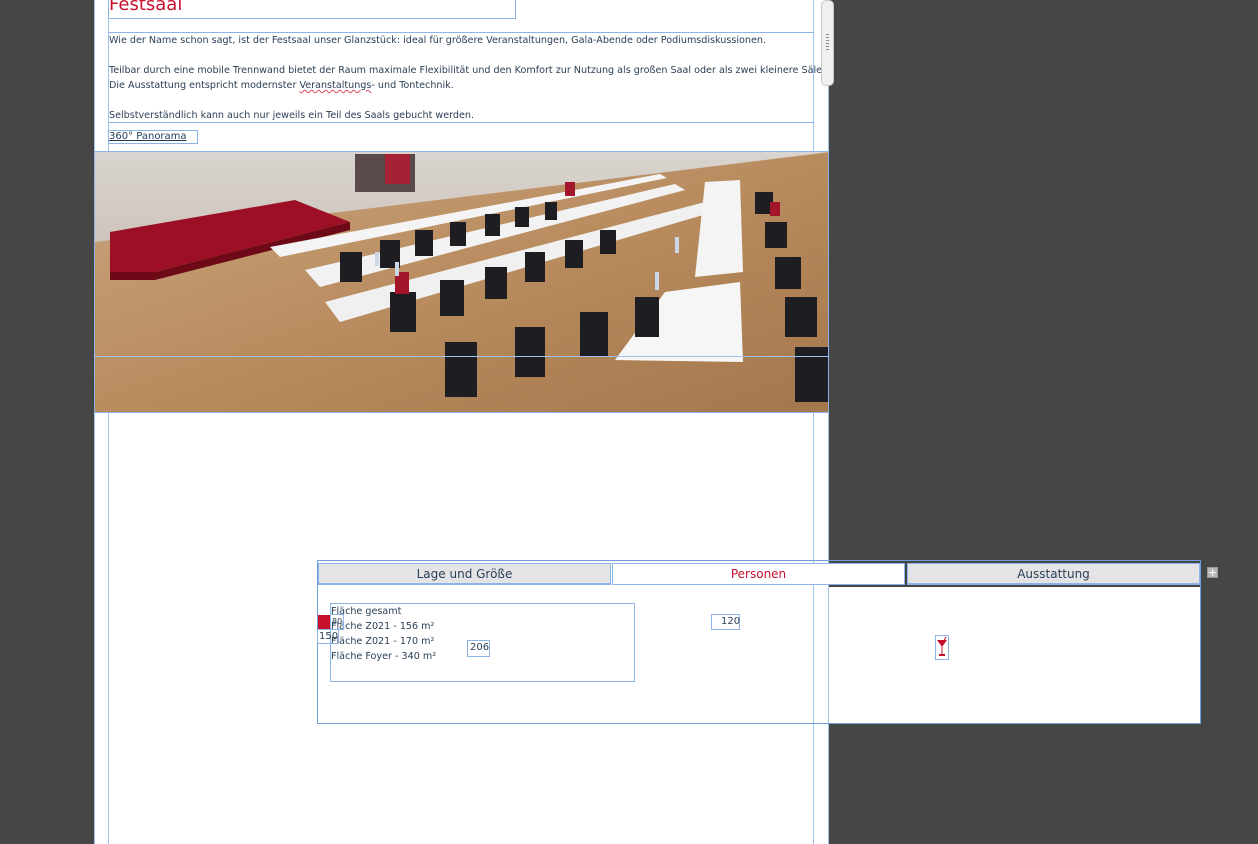 The height and width of the screenshot is (844, 1258). Describe the element at coordinates (335, 85) in the screenshot. I see `spellcheck-word: Veranstaltungs` at that location.